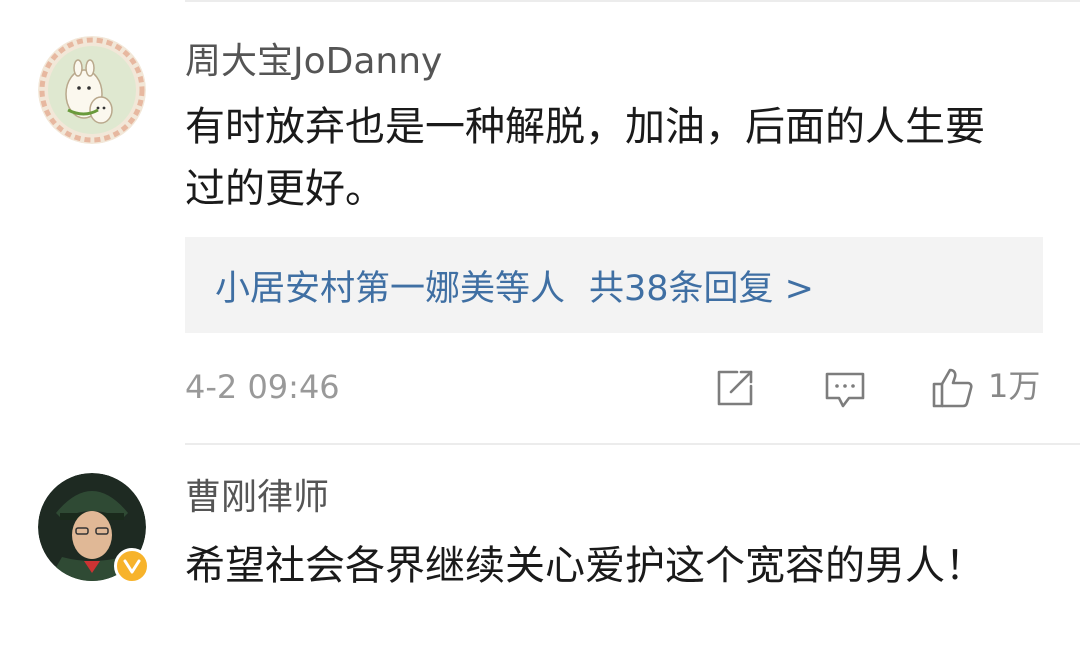 The image size is (1080, 662). What do you see at coordinates (390, 288) in the screenshot?
I see `reply-names: 小居安村第一娜美等人` at bounding box center [390, 288].